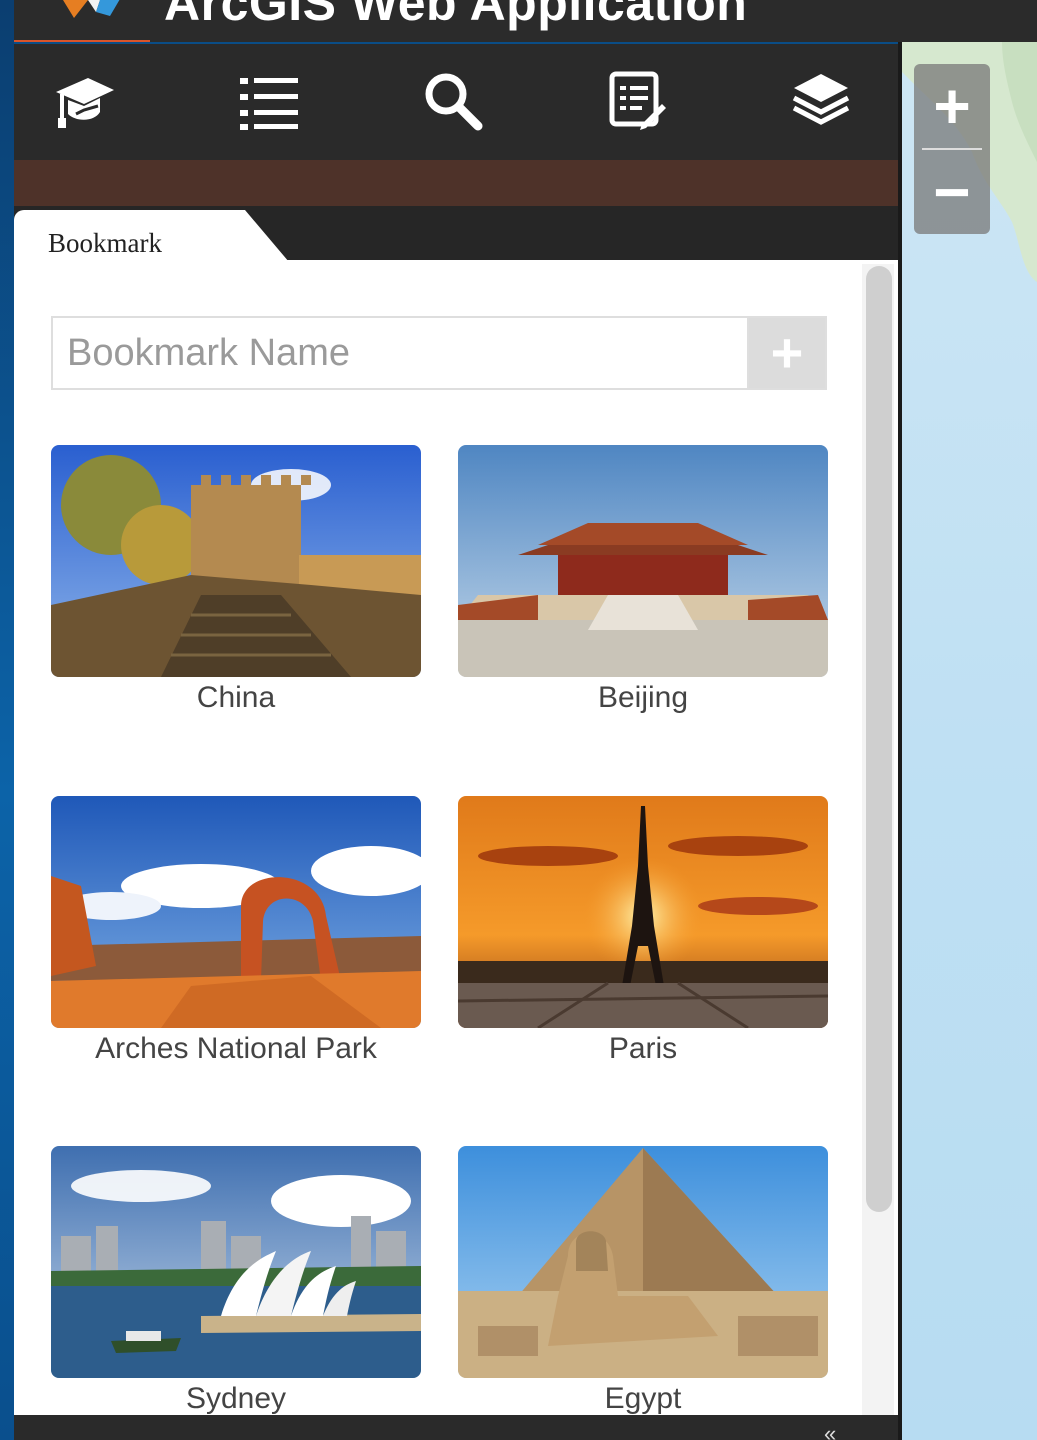  I want to click on eiffel-tower-image, so click(643, 912).